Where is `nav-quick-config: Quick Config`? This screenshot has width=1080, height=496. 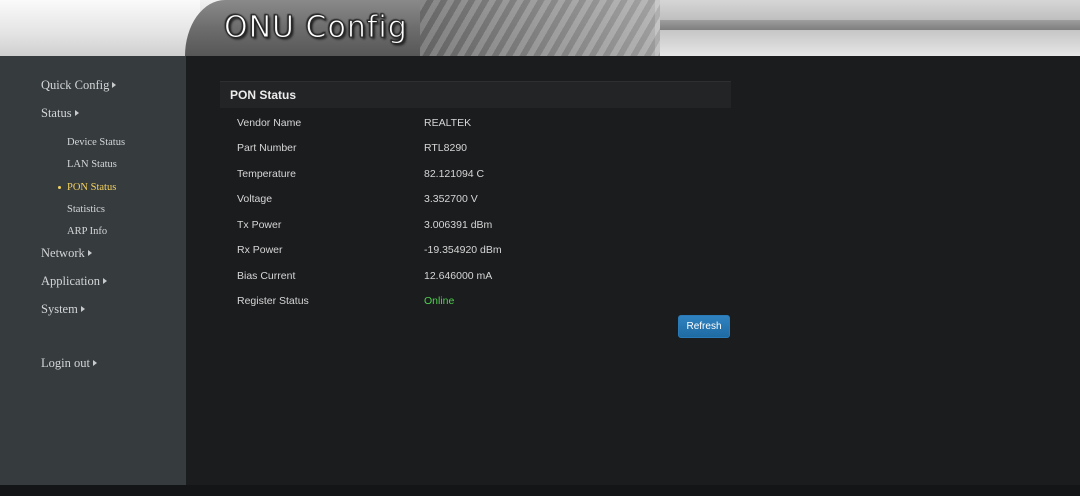 nav-quick-config: Quick Config is located at coordinates (79, 85).